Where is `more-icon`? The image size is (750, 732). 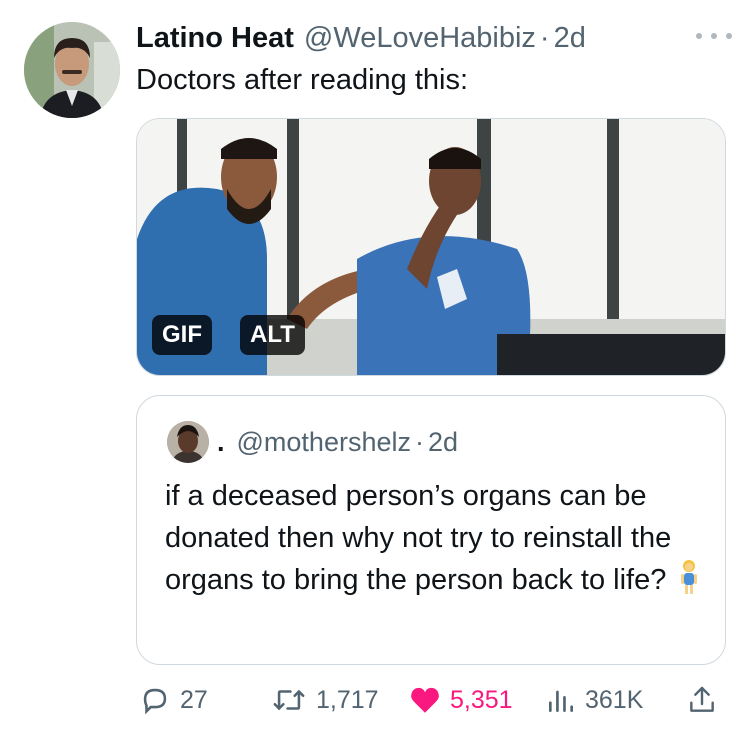 more-icon is located at coordinates (714, 36).